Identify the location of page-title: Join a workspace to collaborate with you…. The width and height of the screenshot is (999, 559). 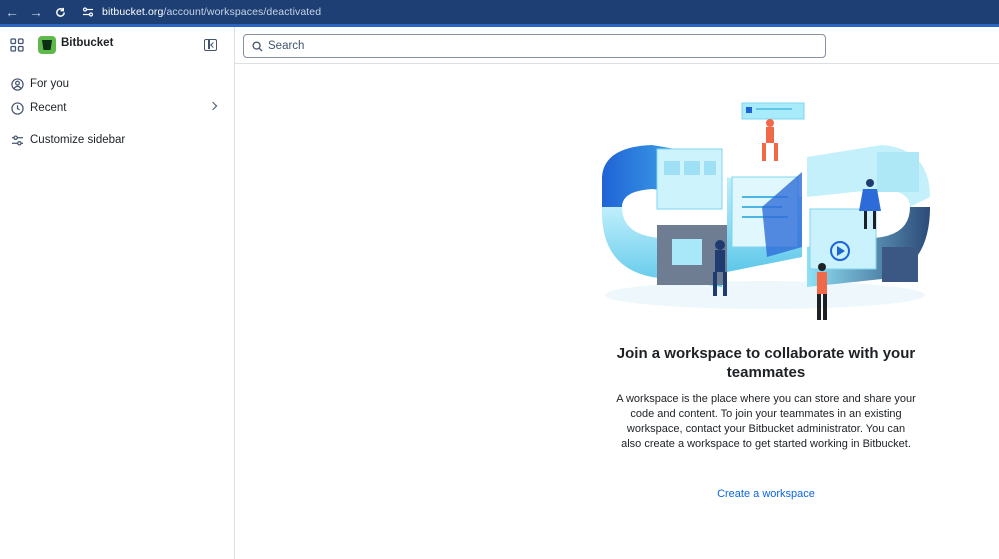
(766, 363).